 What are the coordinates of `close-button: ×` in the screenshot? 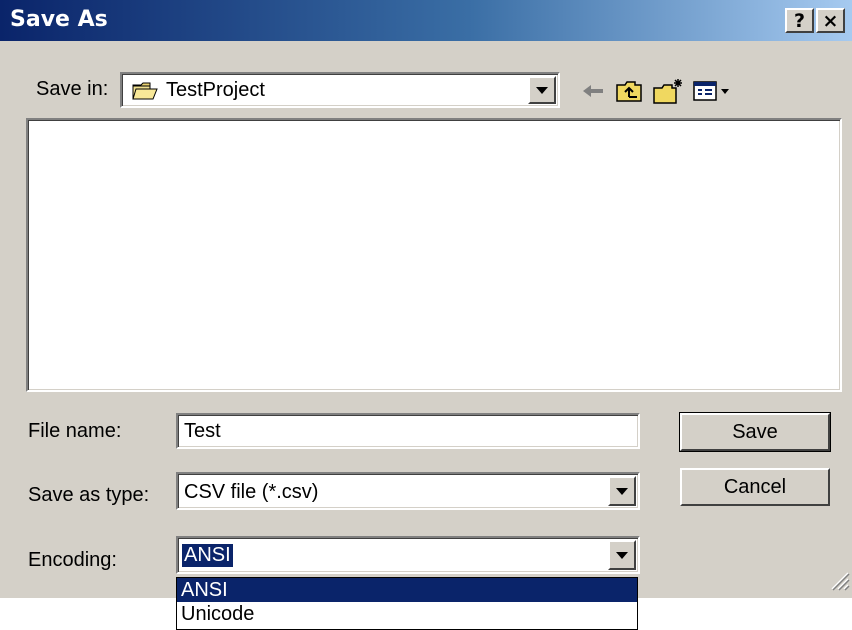 It's located at (830, 20).